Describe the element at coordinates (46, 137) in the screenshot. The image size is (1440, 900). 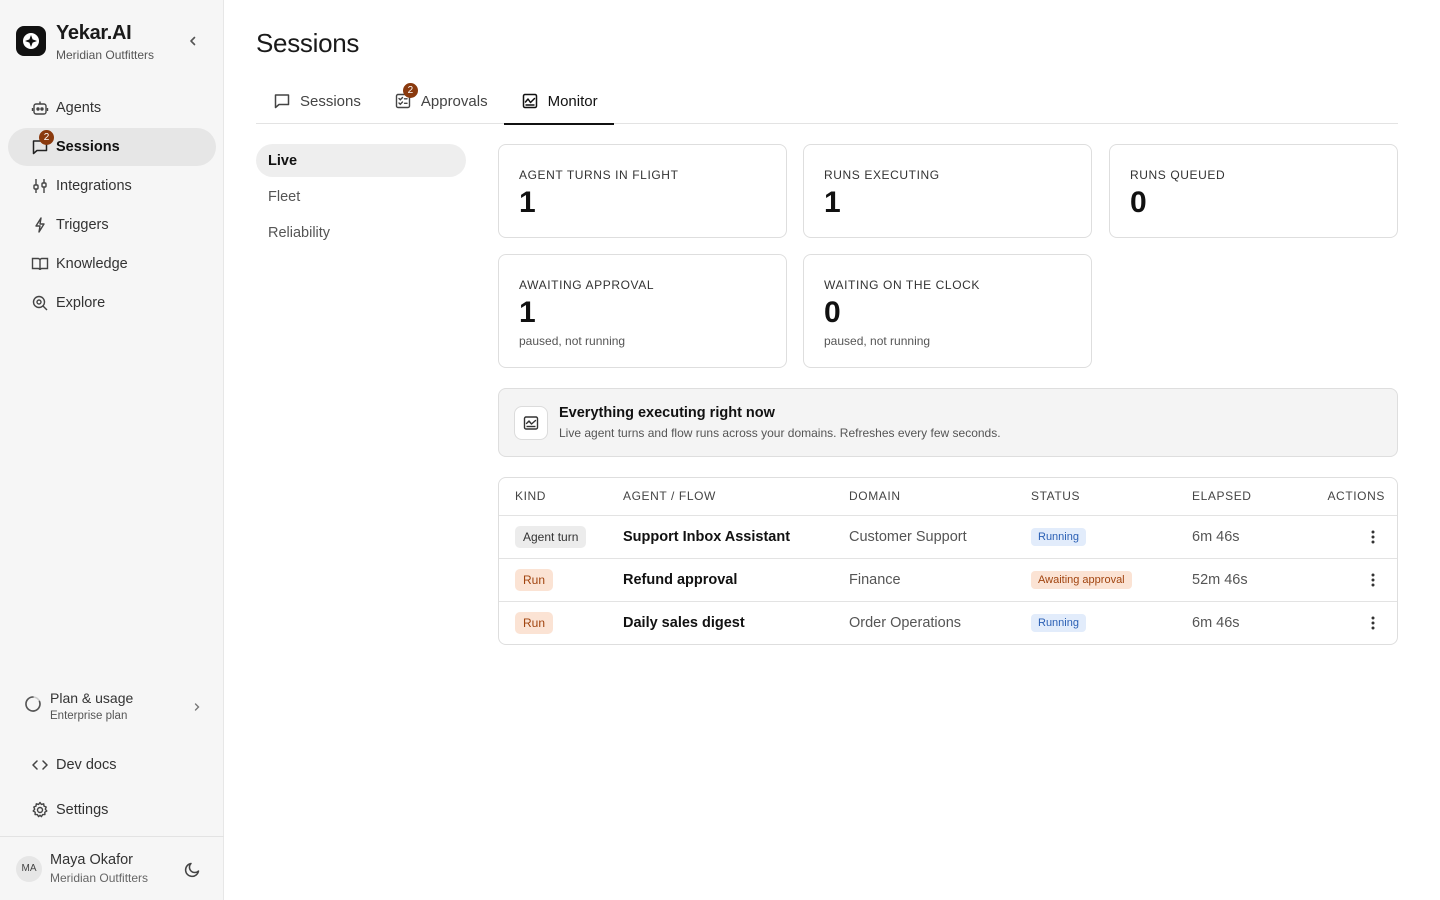
I see `sessions-count-badge: 2` at that location.